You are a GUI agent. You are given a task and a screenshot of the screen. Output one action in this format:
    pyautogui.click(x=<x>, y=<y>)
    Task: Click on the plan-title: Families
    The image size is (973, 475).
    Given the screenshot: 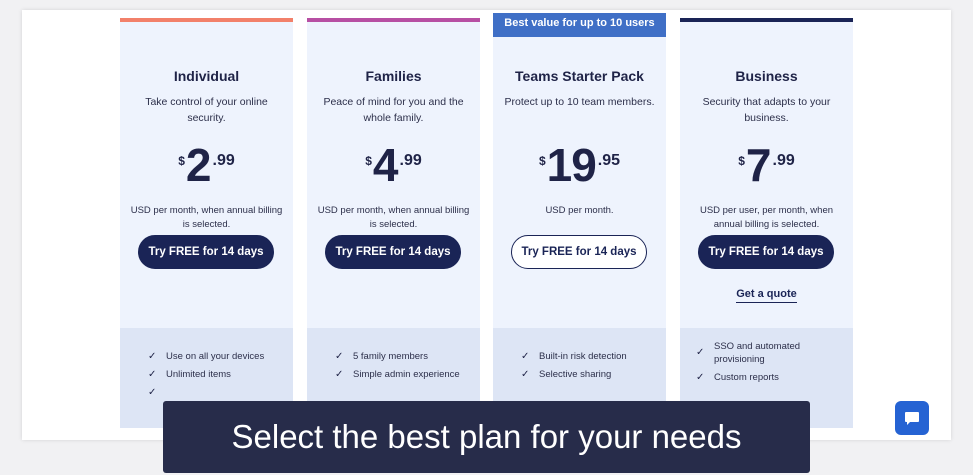 What is the action you would take?
    pyautogui.click(x=393, y=76)
    